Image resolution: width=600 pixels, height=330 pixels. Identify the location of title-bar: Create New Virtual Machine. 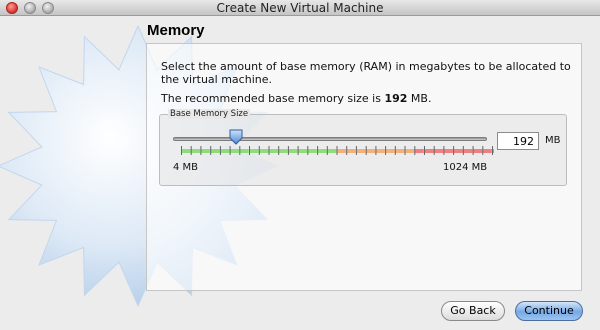
(300, 8).